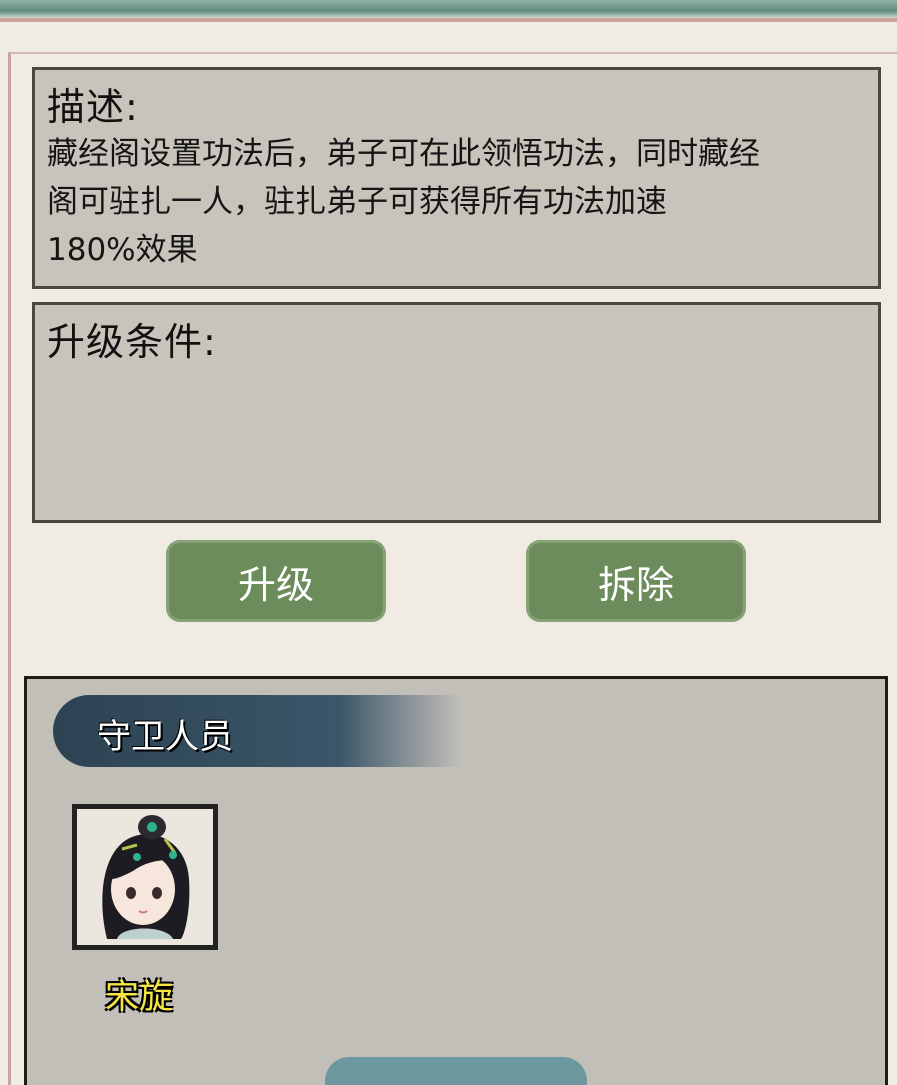 This screenshot has width=897, height=1085. I want to click on guard-title: 守卫人员, so click(165, 737).